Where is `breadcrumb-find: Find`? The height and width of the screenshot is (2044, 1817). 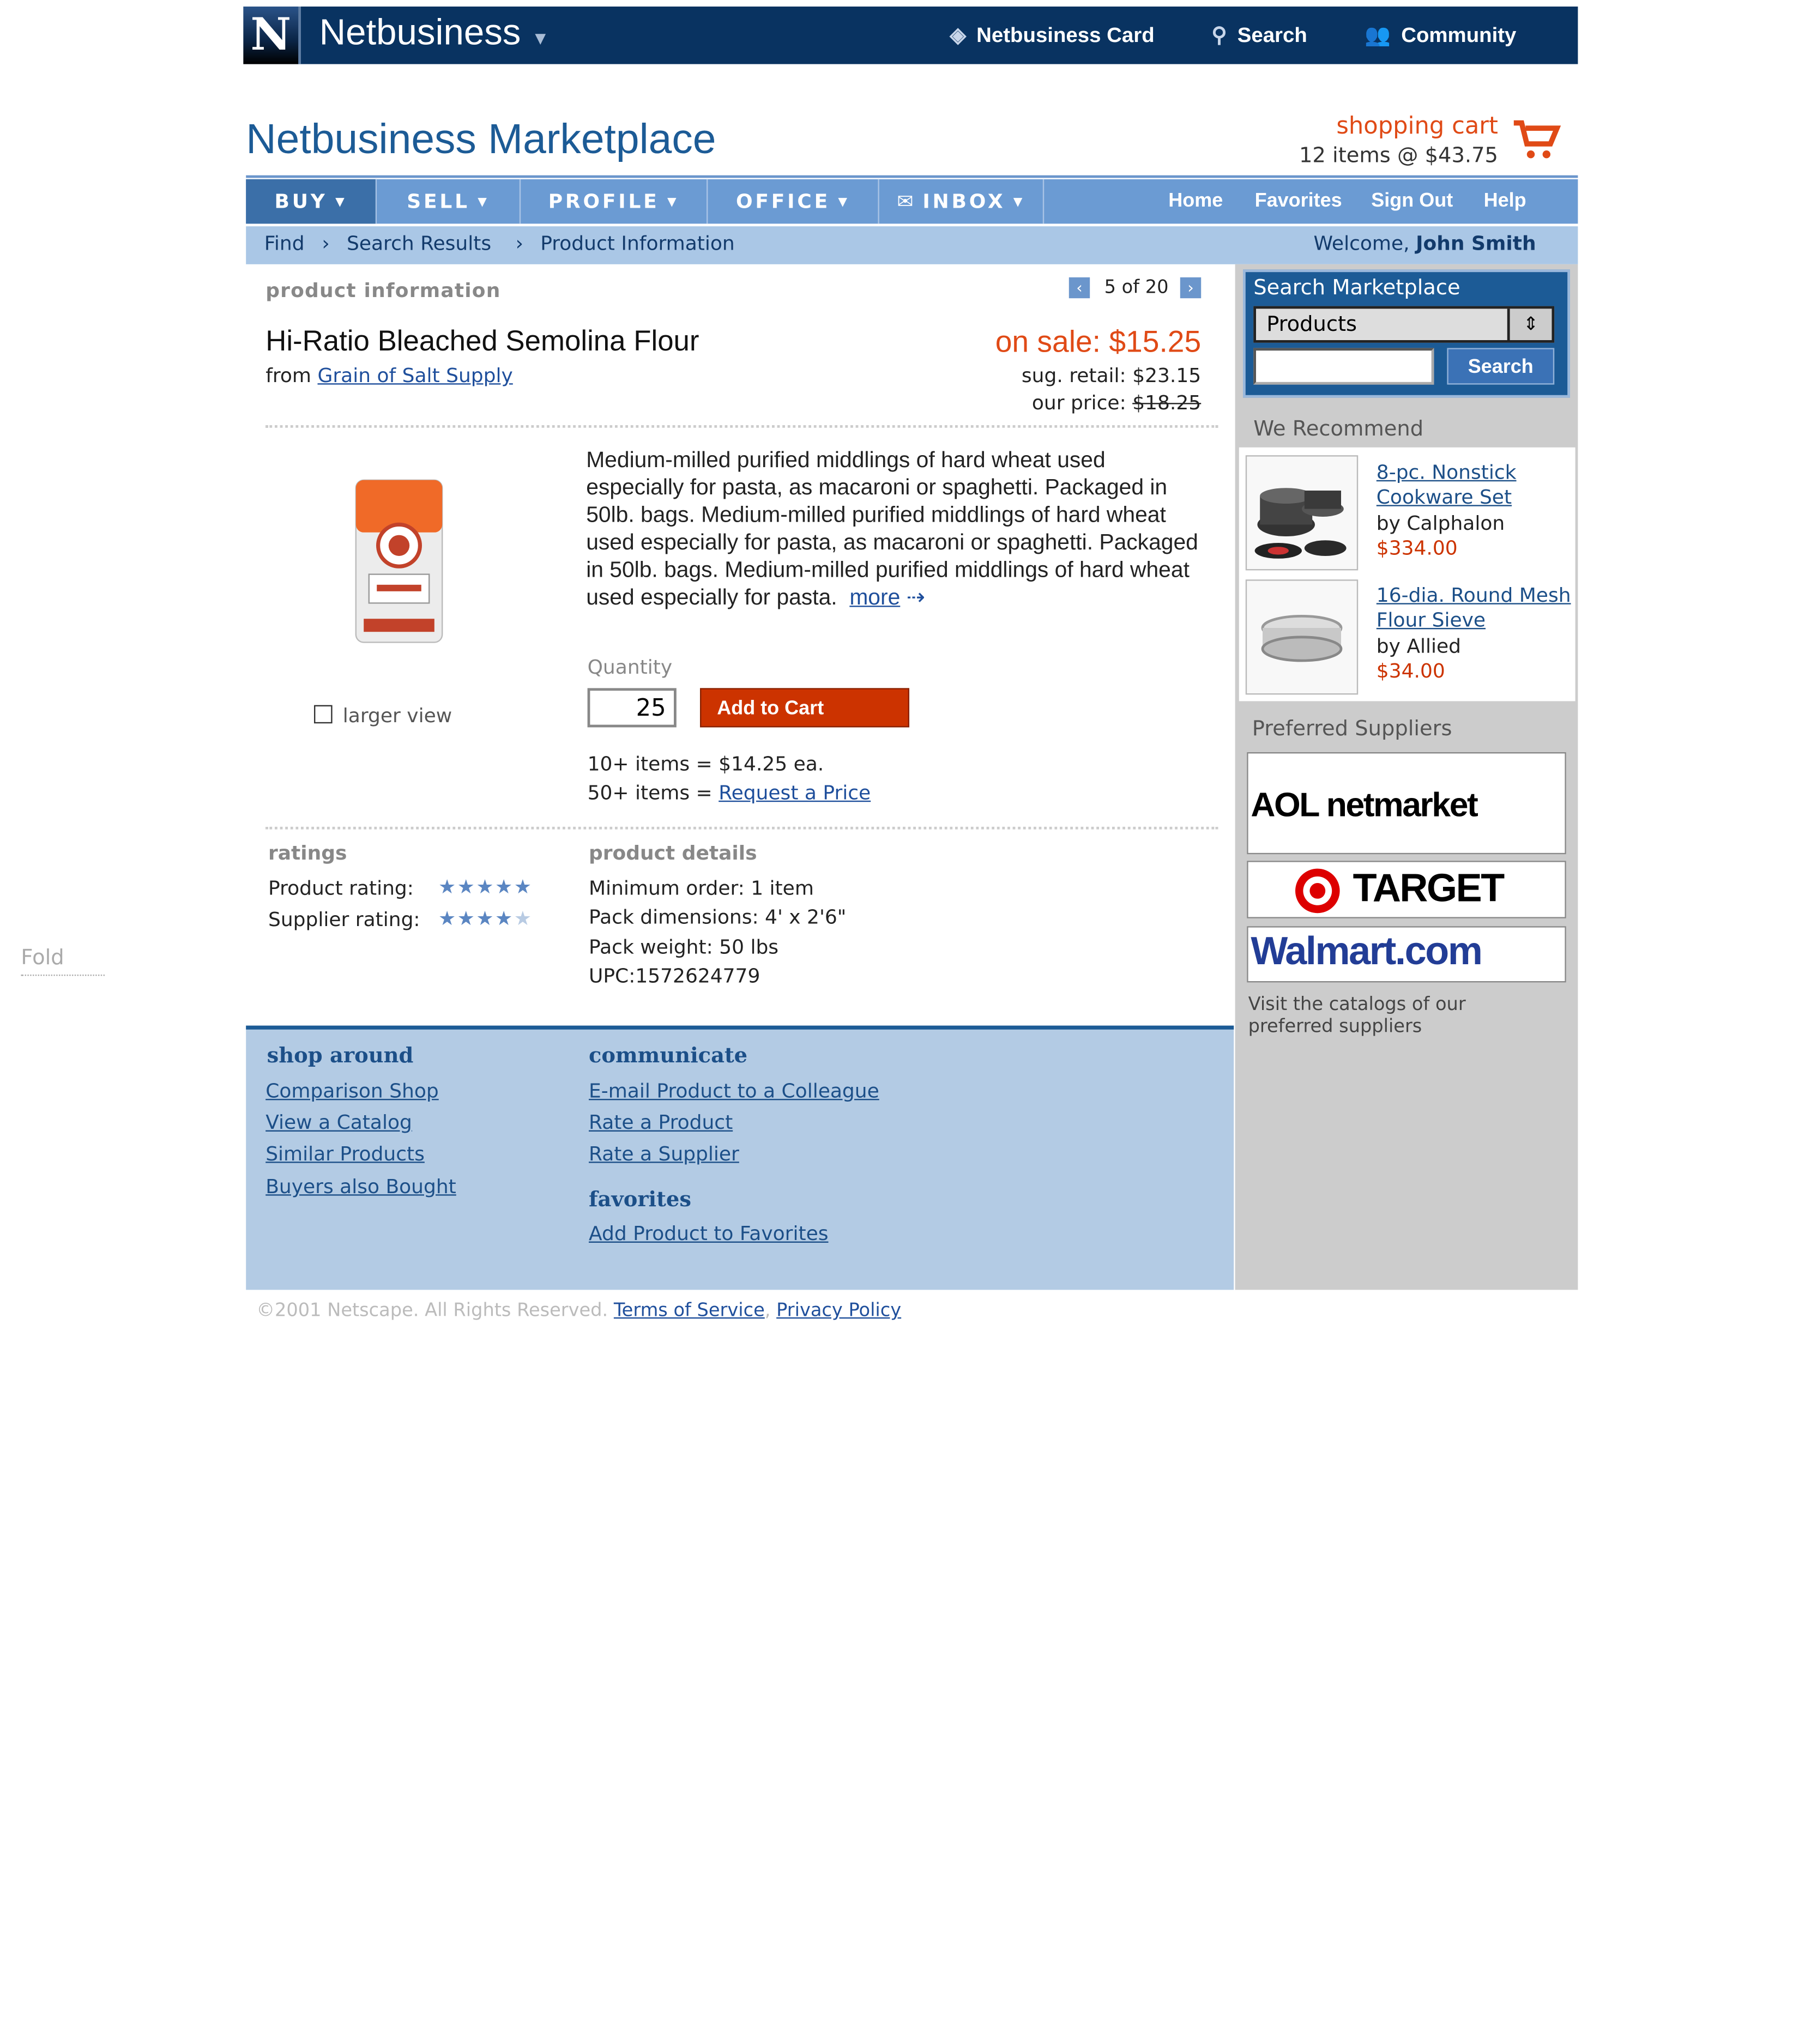 breadcrumb-find: Find is located at coordinates (284, 244).